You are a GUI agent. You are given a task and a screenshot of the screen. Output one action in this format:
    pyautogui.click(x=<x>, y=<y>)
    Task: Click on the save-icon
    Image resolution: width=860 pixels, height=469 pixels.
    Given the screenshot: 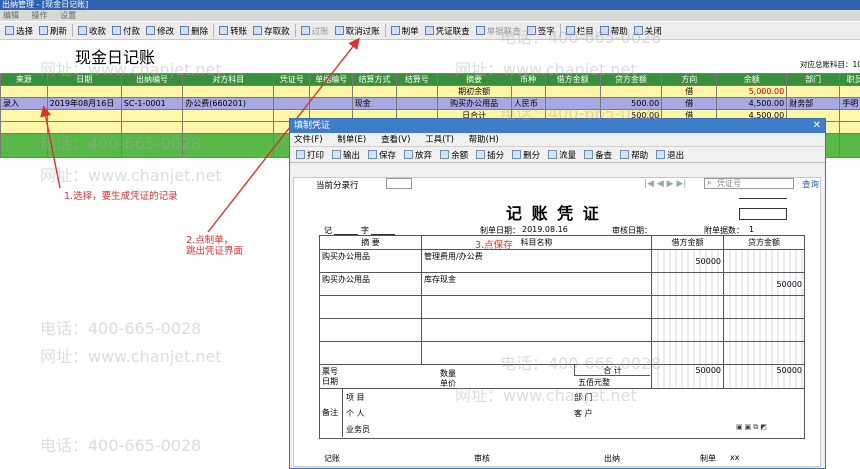 What is the action you would take?
    pyautogui.click(x=373, y=154)
    